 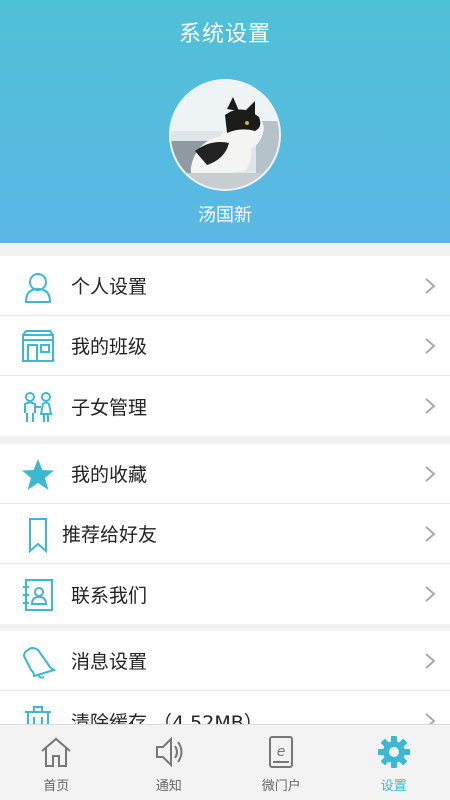 I want to click on tab-label: 通知, so click(x=168, y=786).